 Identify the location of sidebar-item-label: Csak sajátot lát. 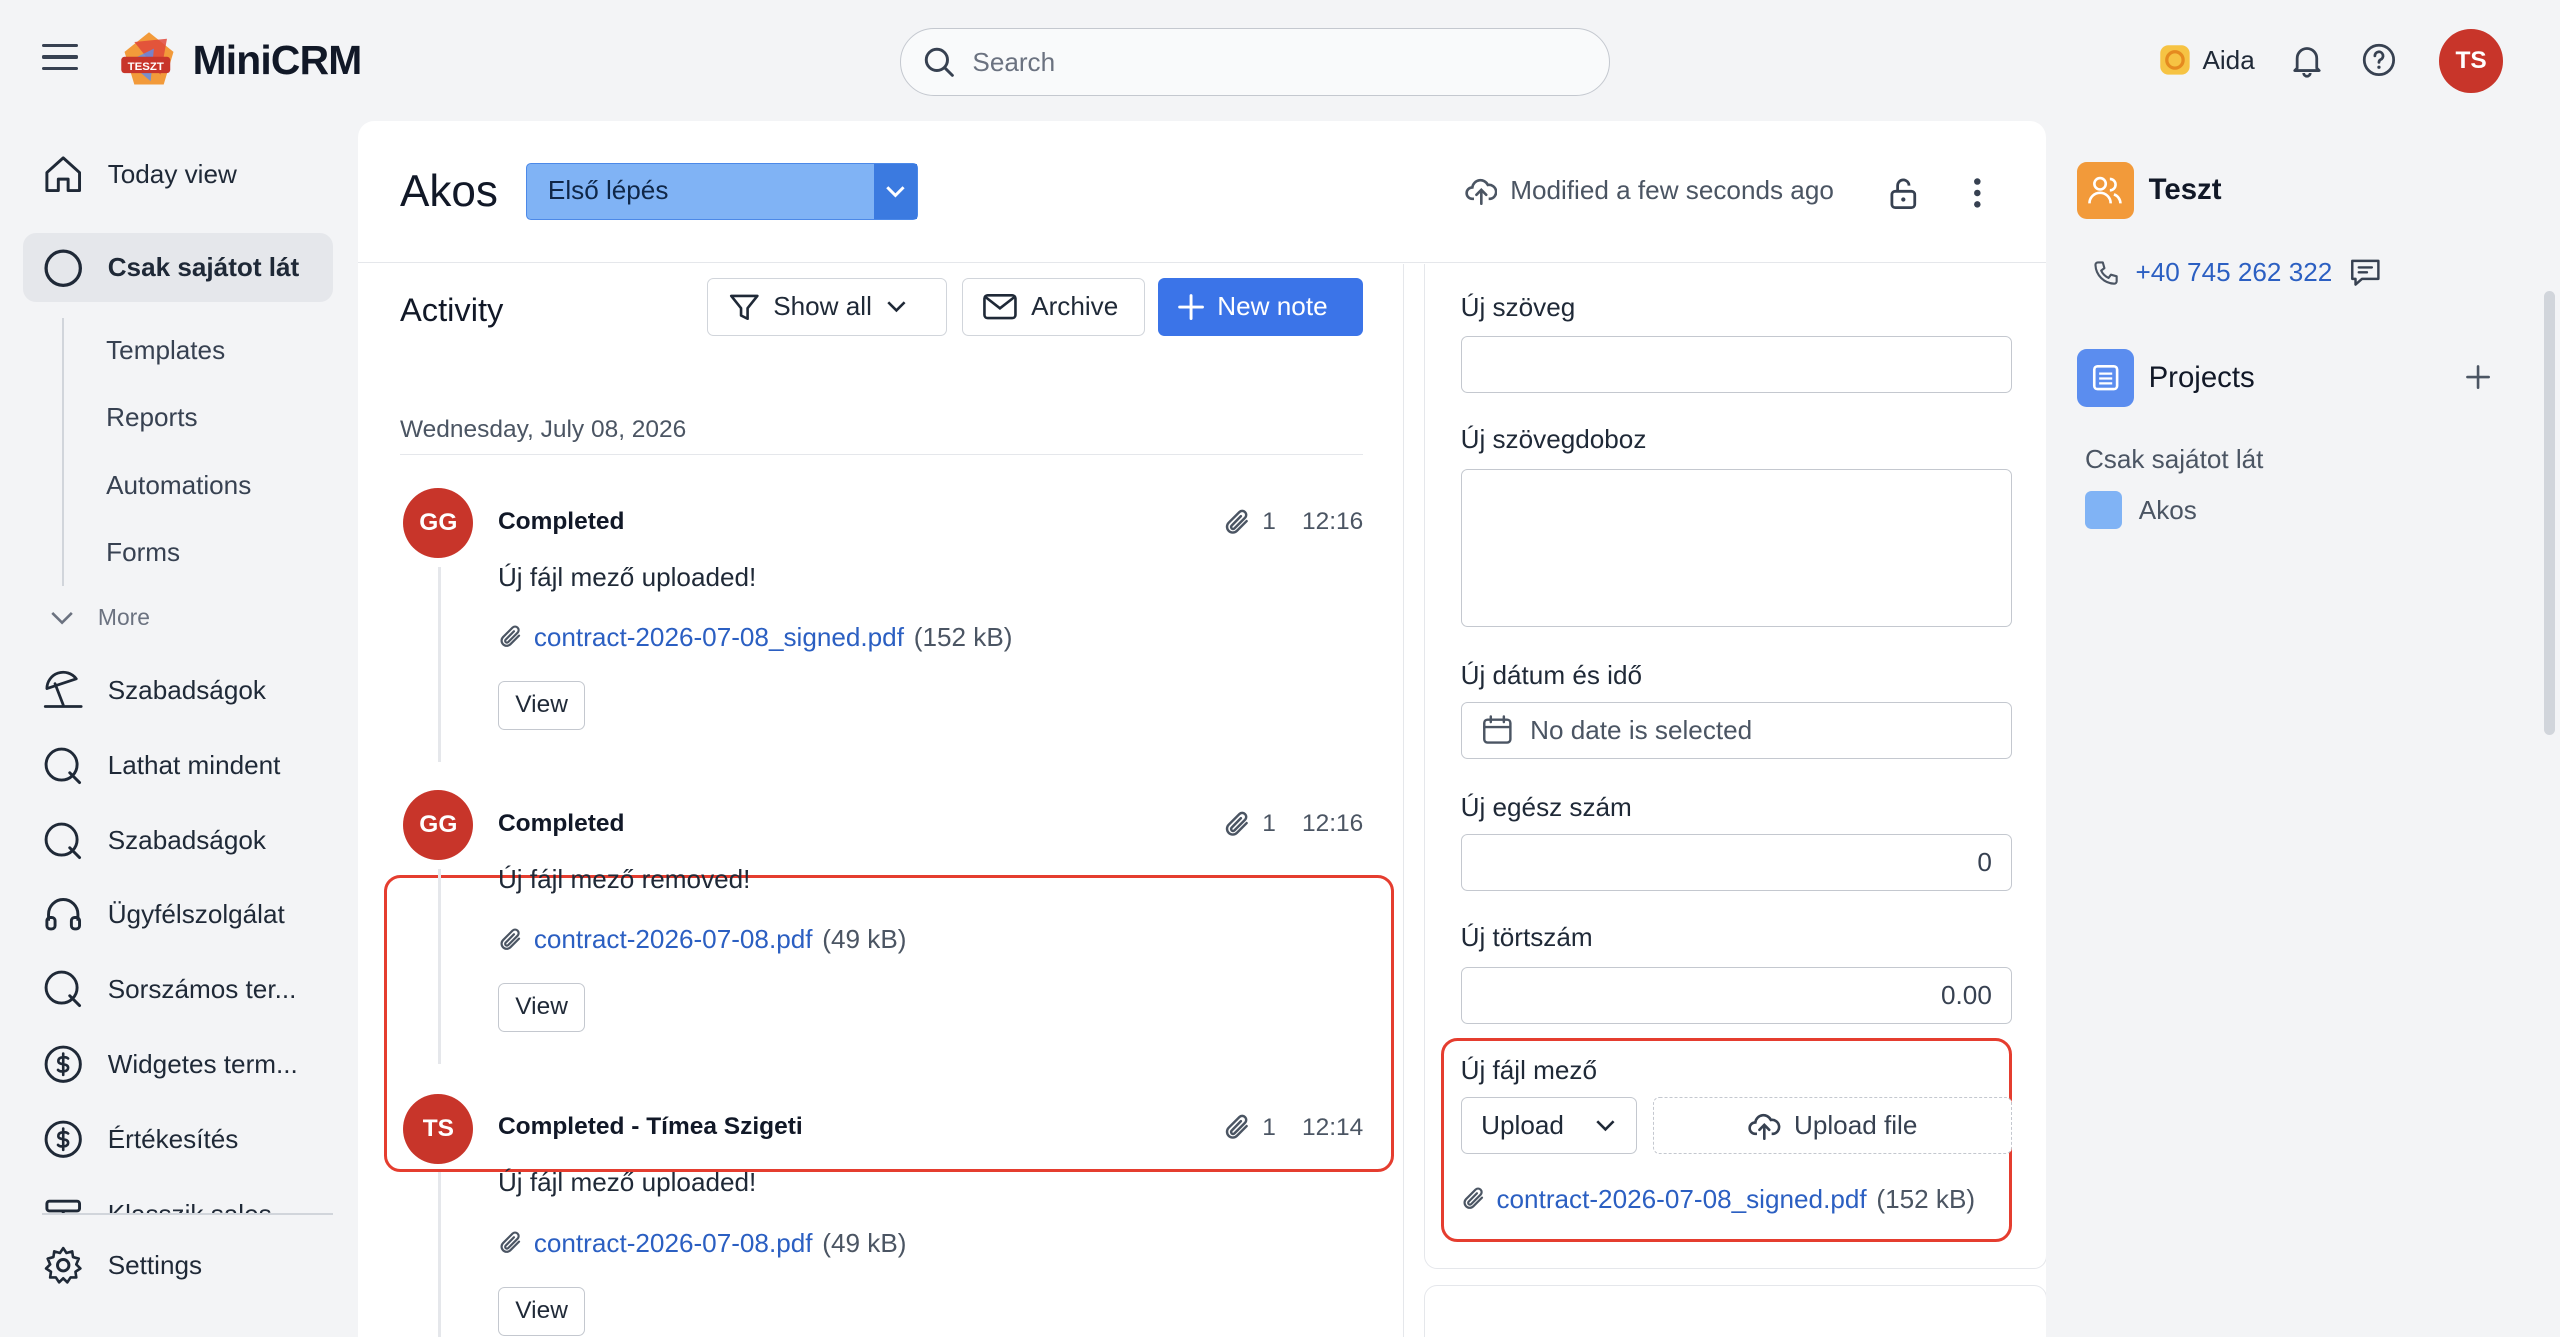
(203, 267).